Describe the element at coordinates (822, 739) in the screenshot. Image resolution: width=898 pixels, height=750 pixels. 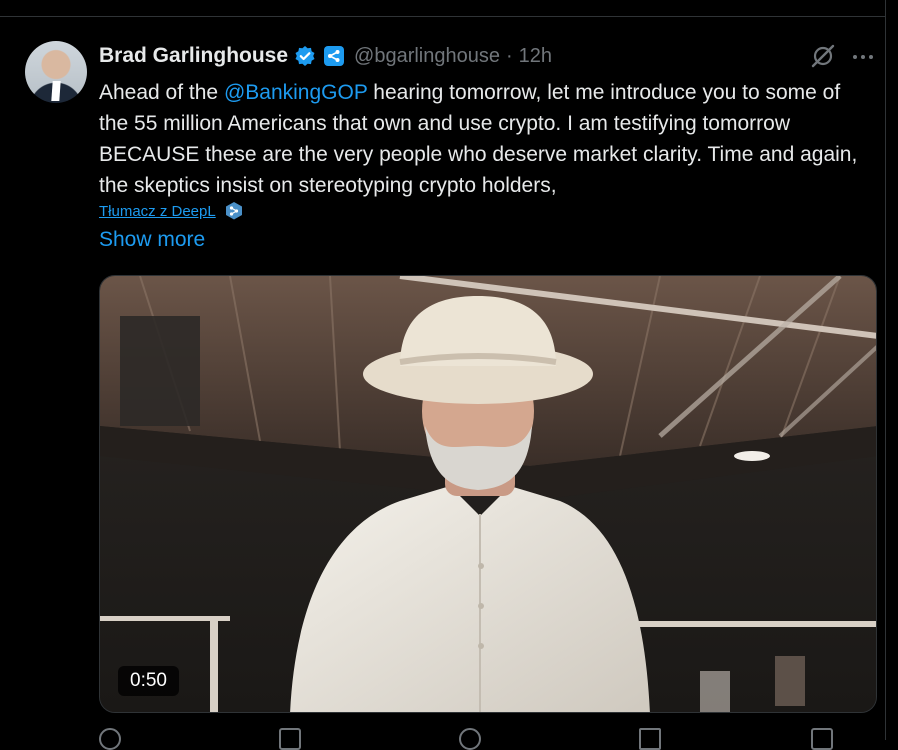
I see `bookmark-icon` at that location.